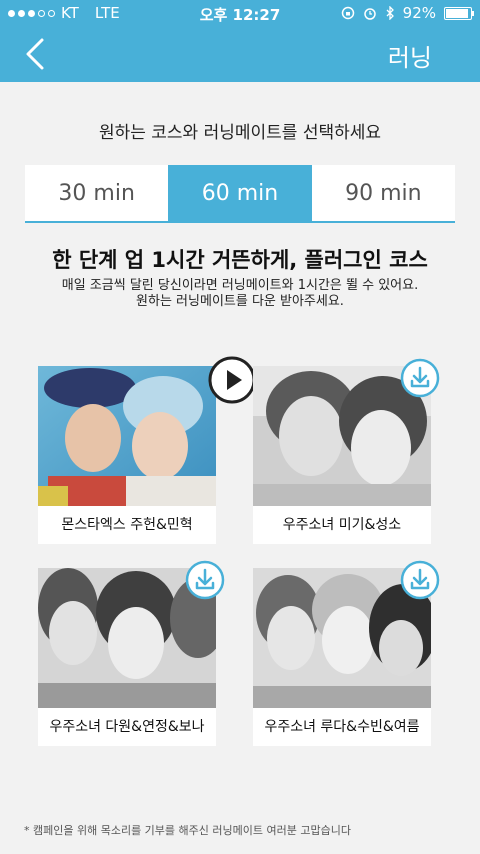  I want to click on bluetooth-icon, so click(390, 13).